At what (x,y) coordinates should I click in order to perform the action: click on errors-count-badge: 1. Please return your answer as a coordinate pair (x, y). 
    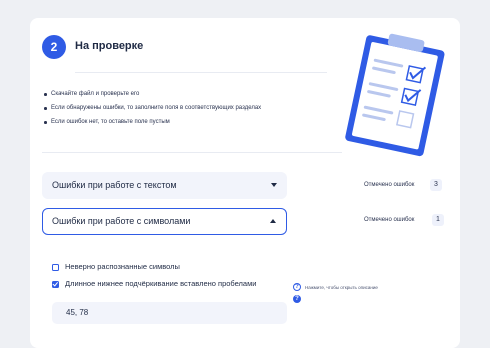
    Looking at the image, I should click on (438, 220).